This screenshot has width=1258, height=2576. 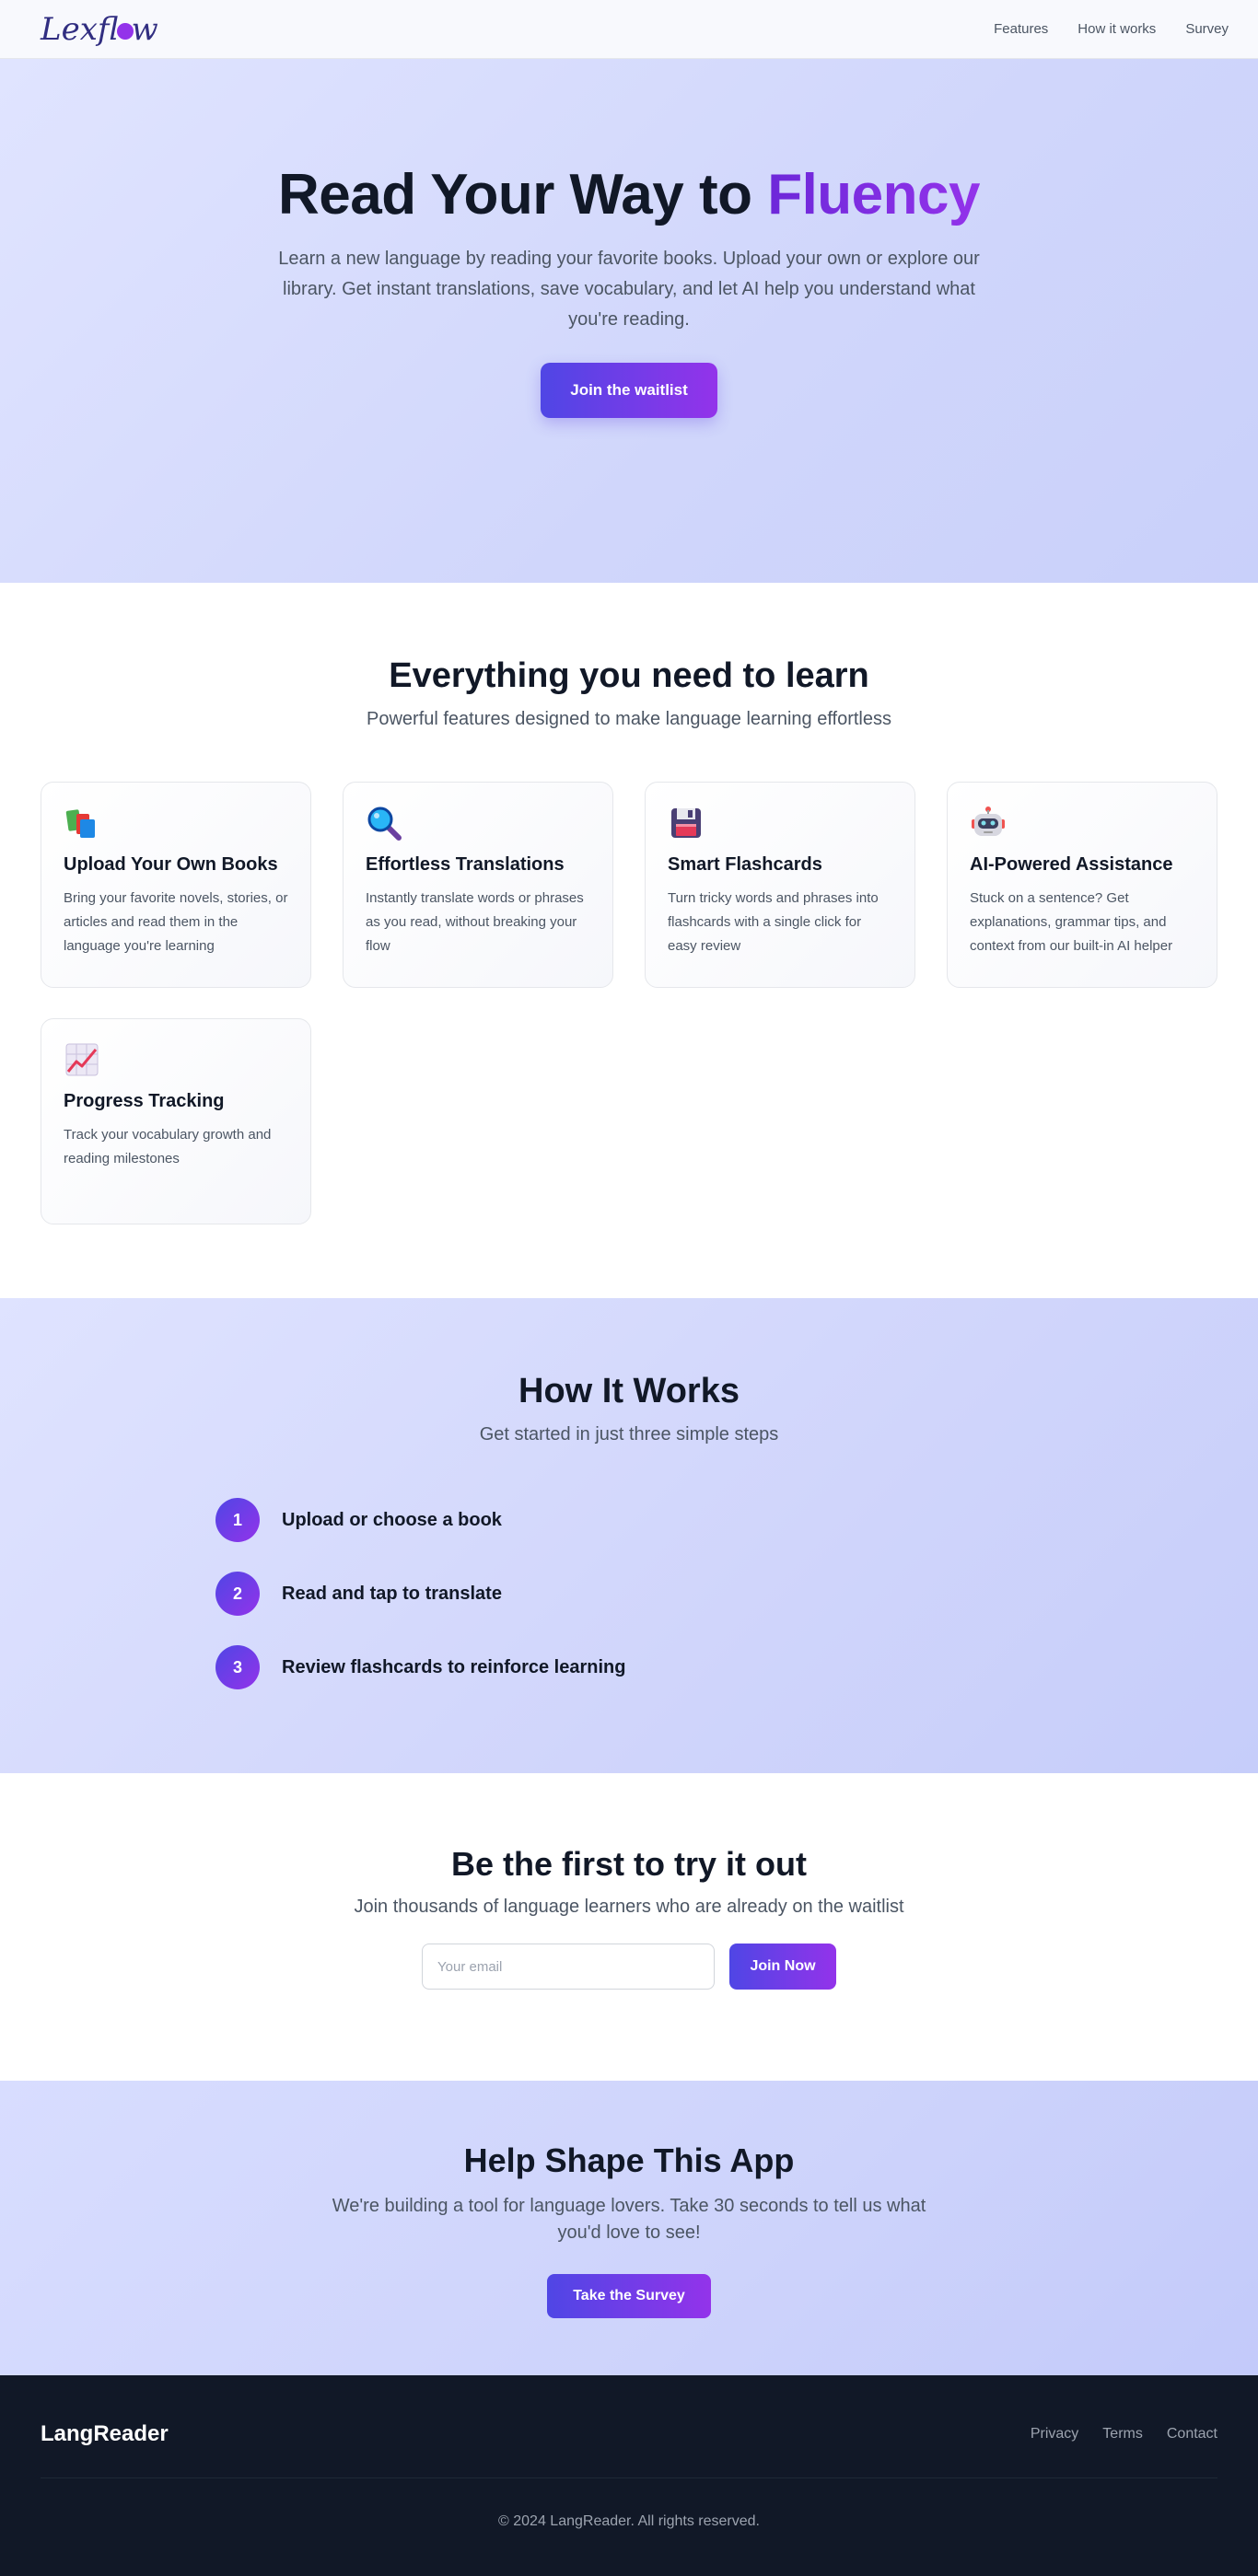 I want to click on top-nav: Lexfl w Features How it works Survey, so click(x=629, y=29).